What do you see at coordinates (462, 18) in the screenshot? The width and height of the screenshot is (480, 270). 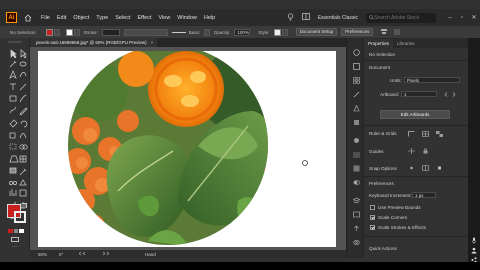 I see `maximize-button: ▫` at bounding box center [462, 18].